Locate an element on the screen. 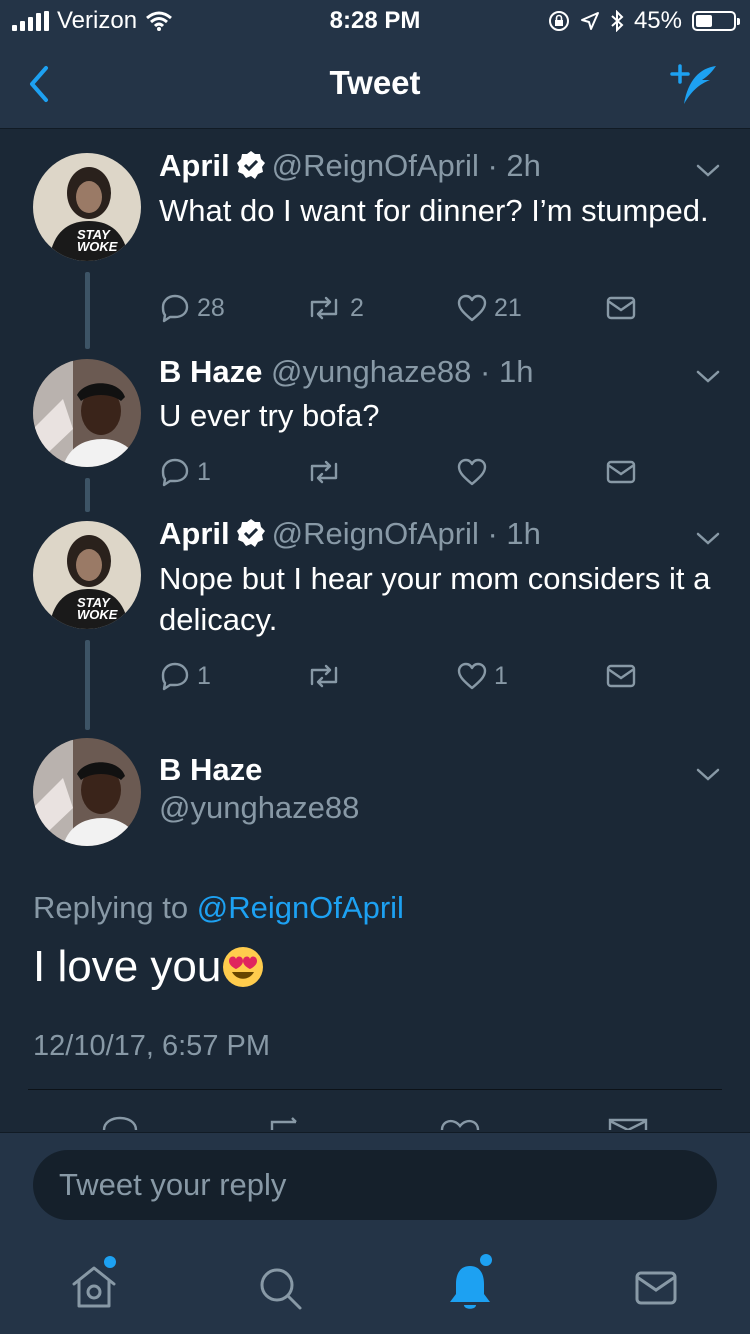 The image size is (750, 1334). messages-icon is located at coordinates (656, 1288).